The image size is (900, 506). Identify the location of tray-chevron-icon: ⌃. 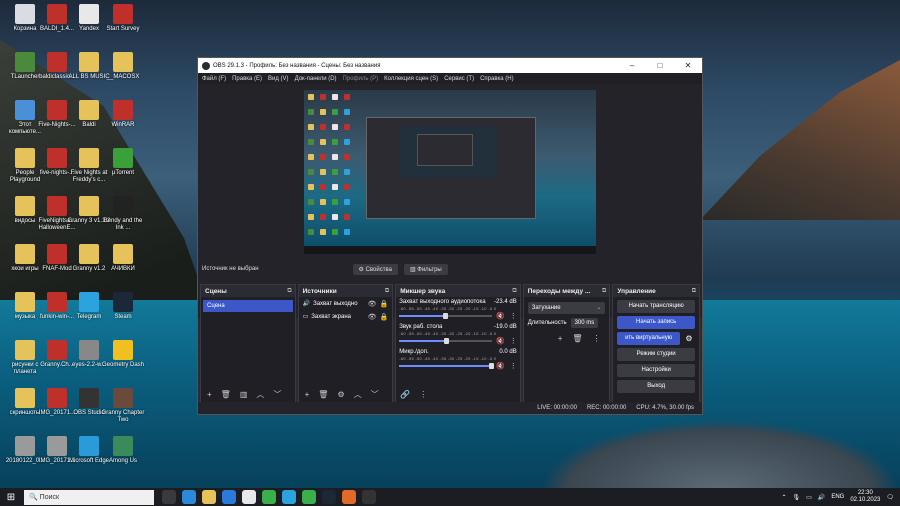
(784, 497).